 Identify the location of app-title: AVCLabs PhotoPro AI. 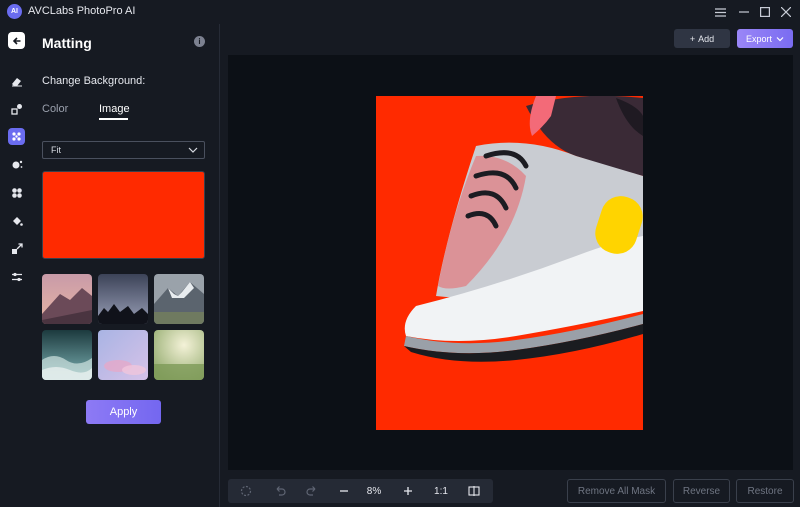
(82, 11).